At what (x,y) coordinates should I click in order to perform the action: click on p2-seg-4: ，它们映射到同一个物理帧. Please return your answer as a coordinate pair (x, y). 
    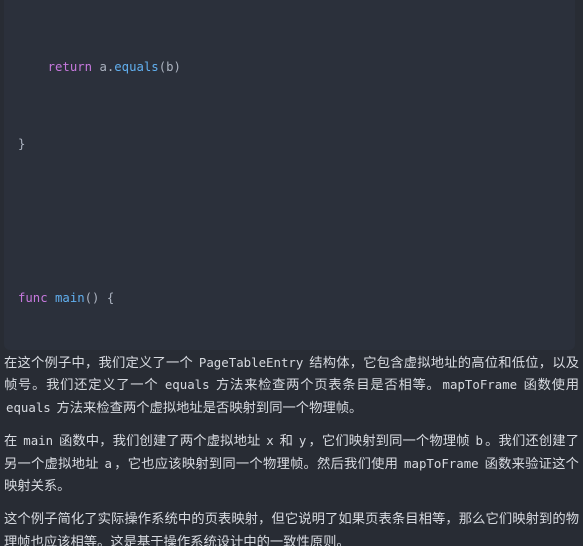
    Looking at the image, I should click on (391, 441).